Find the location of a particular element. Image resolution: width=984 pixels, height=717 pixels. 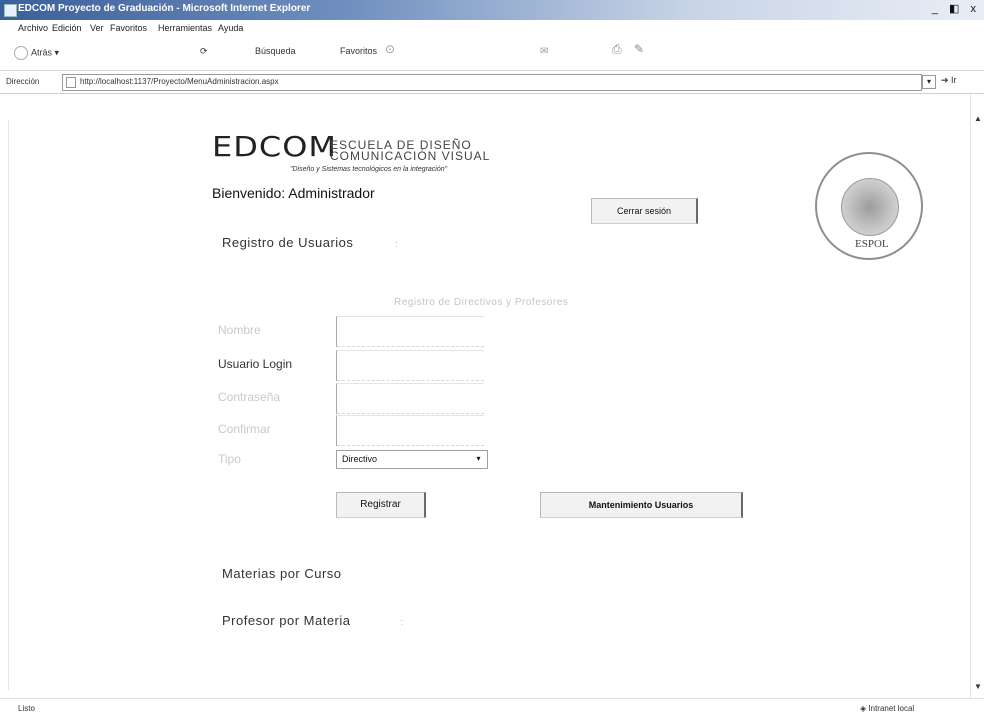

seal-emblem-icon is located at coordinates (870, 207).